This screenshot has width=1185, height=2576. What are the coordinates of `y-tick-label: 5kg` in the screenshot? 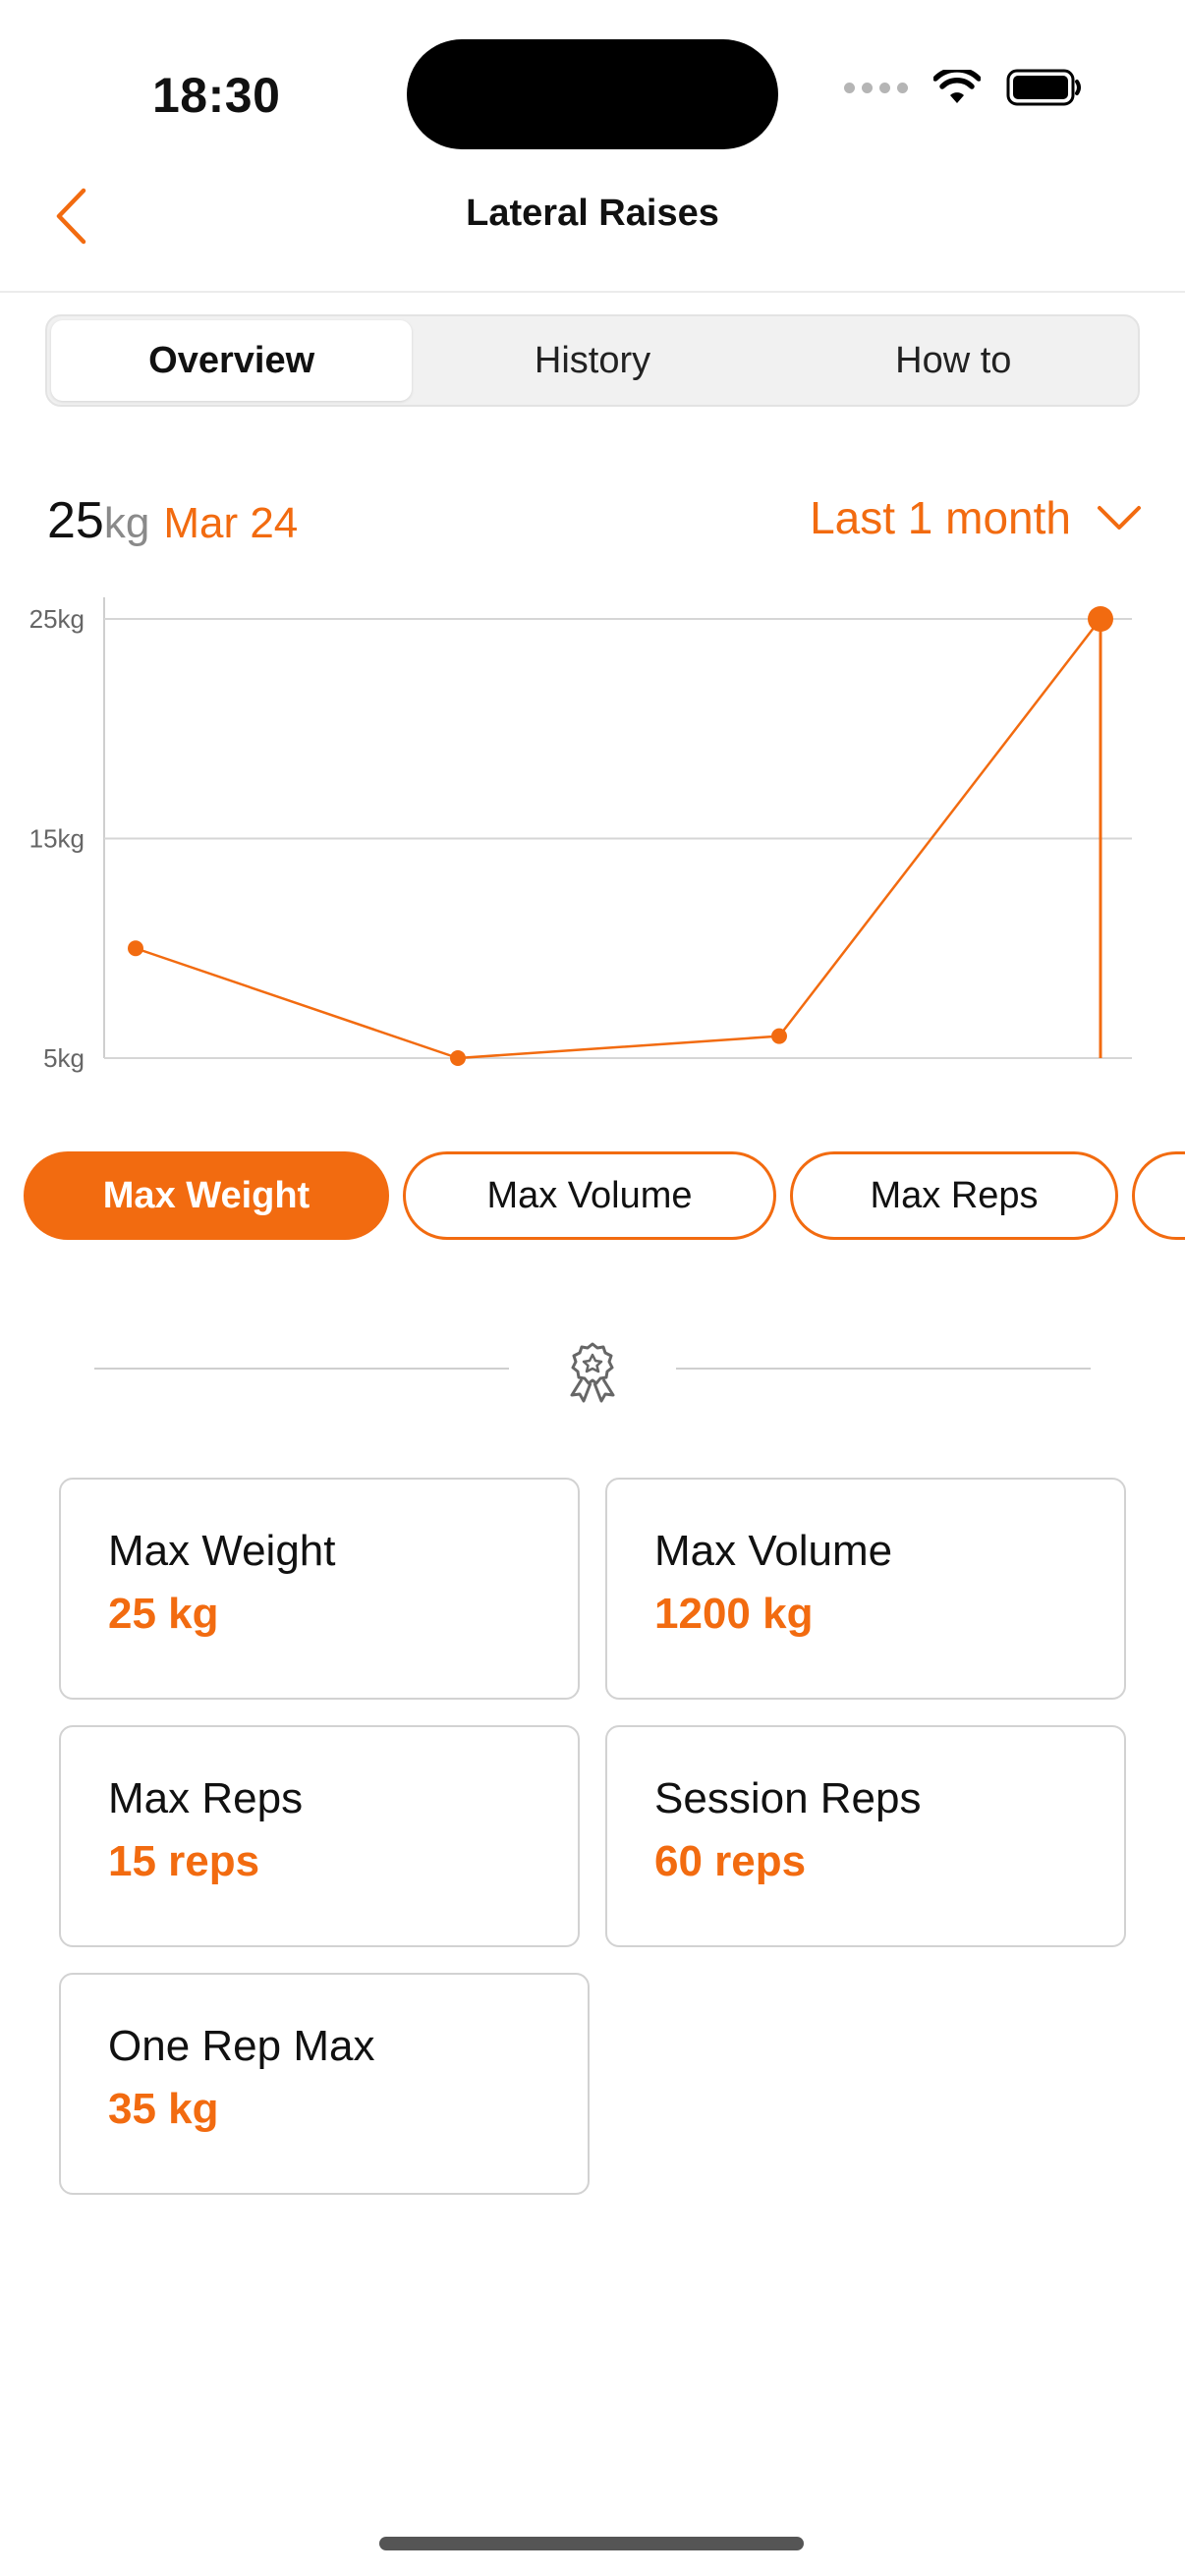 It's located at (64, 1058).